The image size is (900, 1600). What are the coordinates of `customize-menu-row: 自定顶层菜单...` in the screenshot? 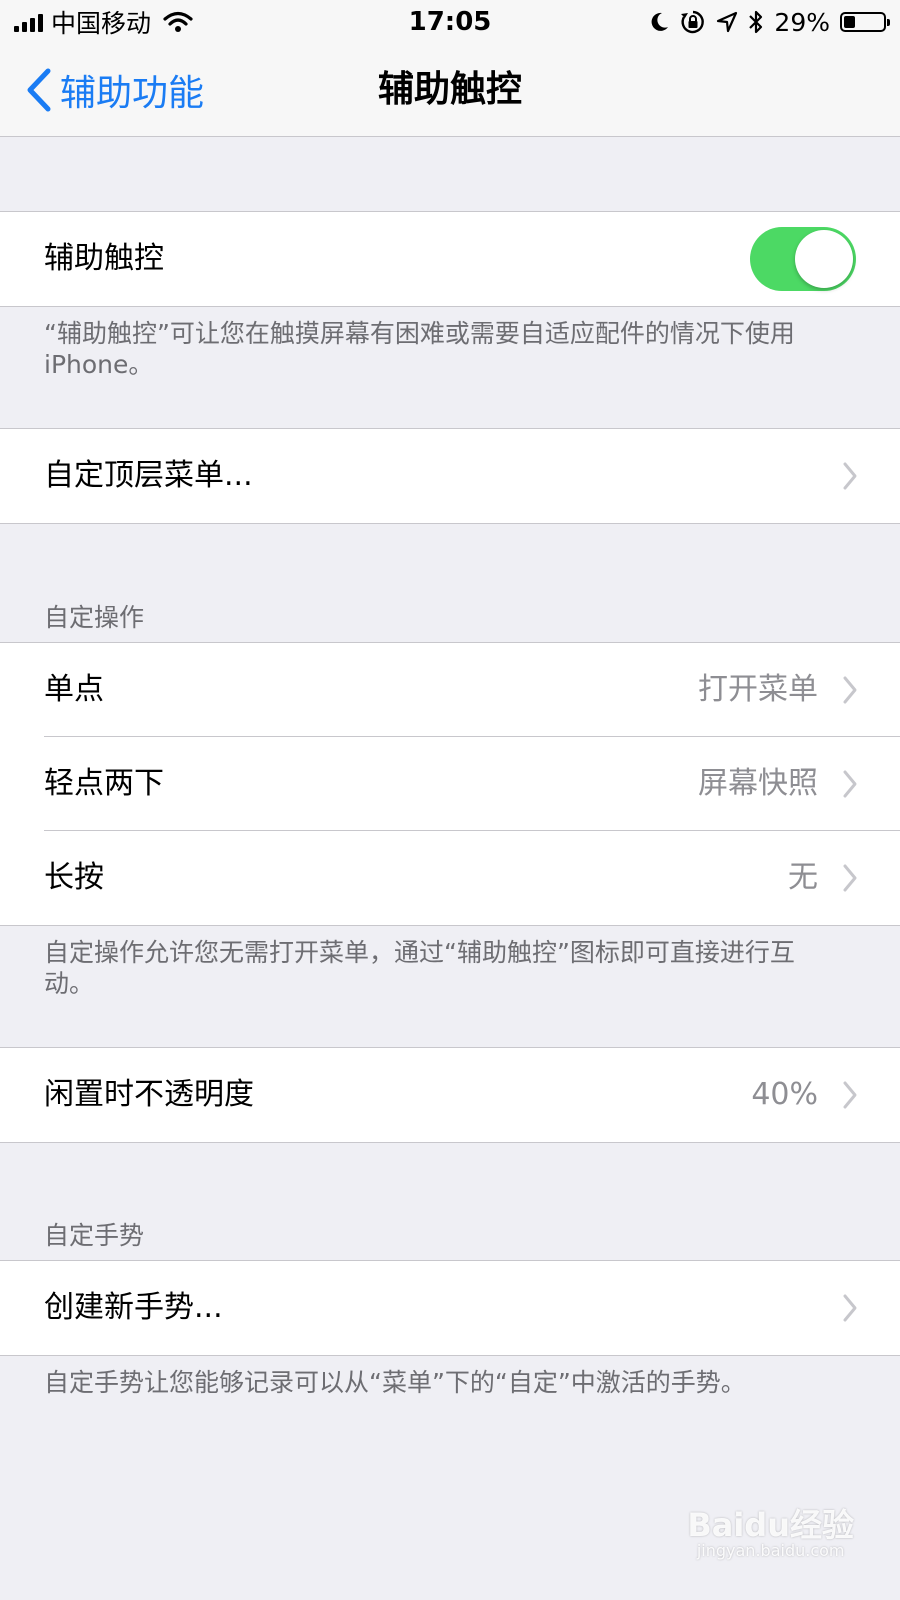 It's located at (450, 476).